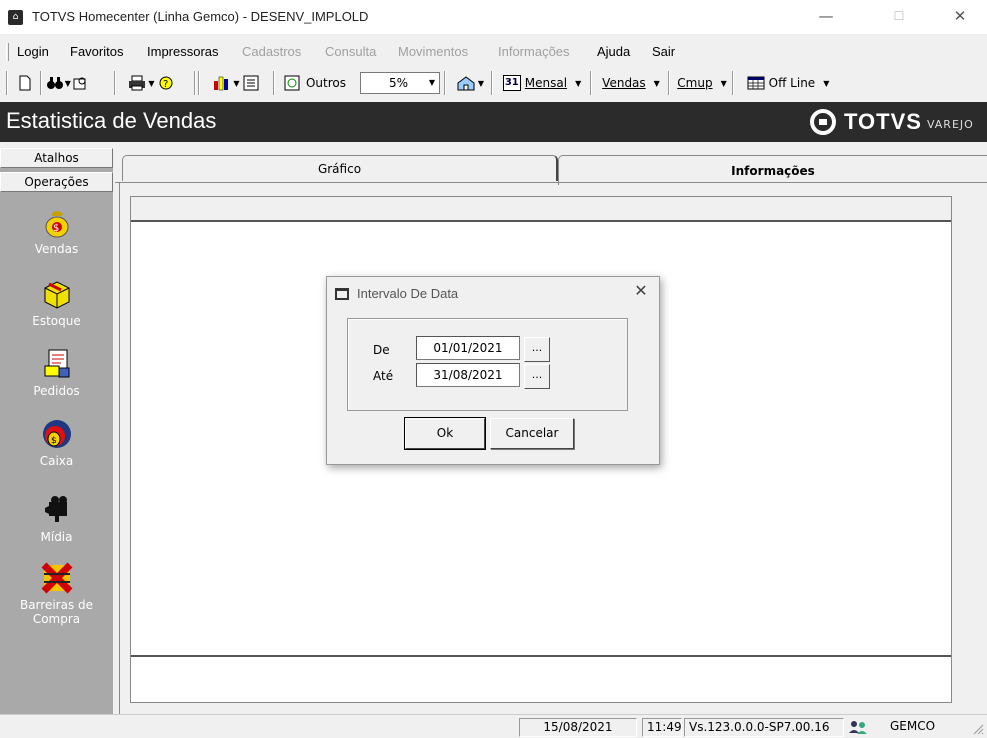 This screenshot has height=738, width=987. Describe the element at coordinates (764, 727) in the screenshot. I see `status-version: Vs.123.0.0.0-SP7.00.16` at that location.